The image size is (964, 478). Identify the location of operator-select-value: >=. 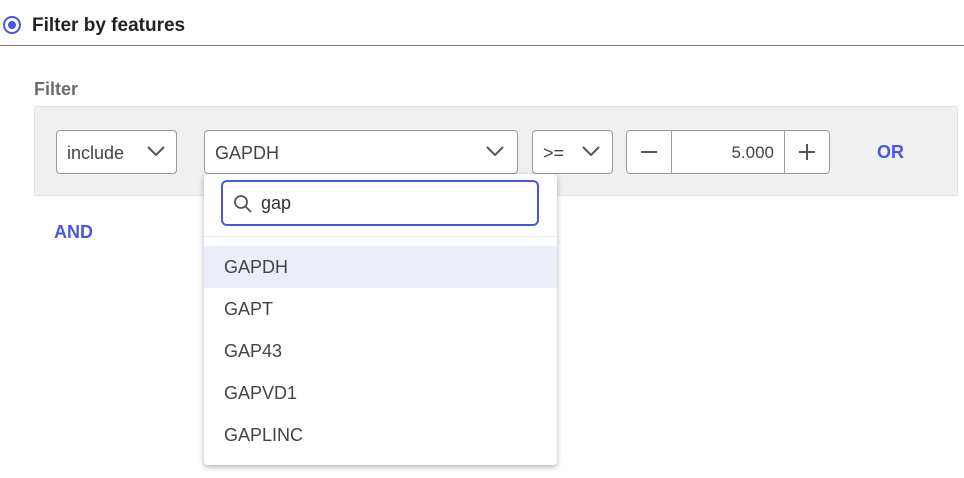
(554, 153).